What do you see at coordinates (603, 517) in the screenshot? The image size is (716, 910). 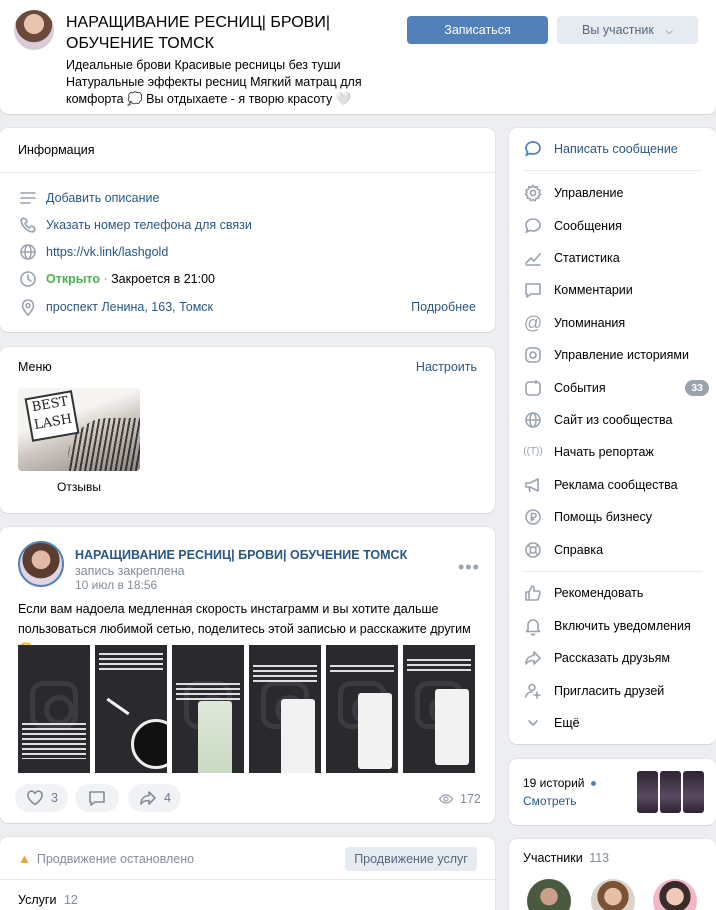 I see `sidebar-item-label: Помощь бизнесу` at bounding box center [603, 517].